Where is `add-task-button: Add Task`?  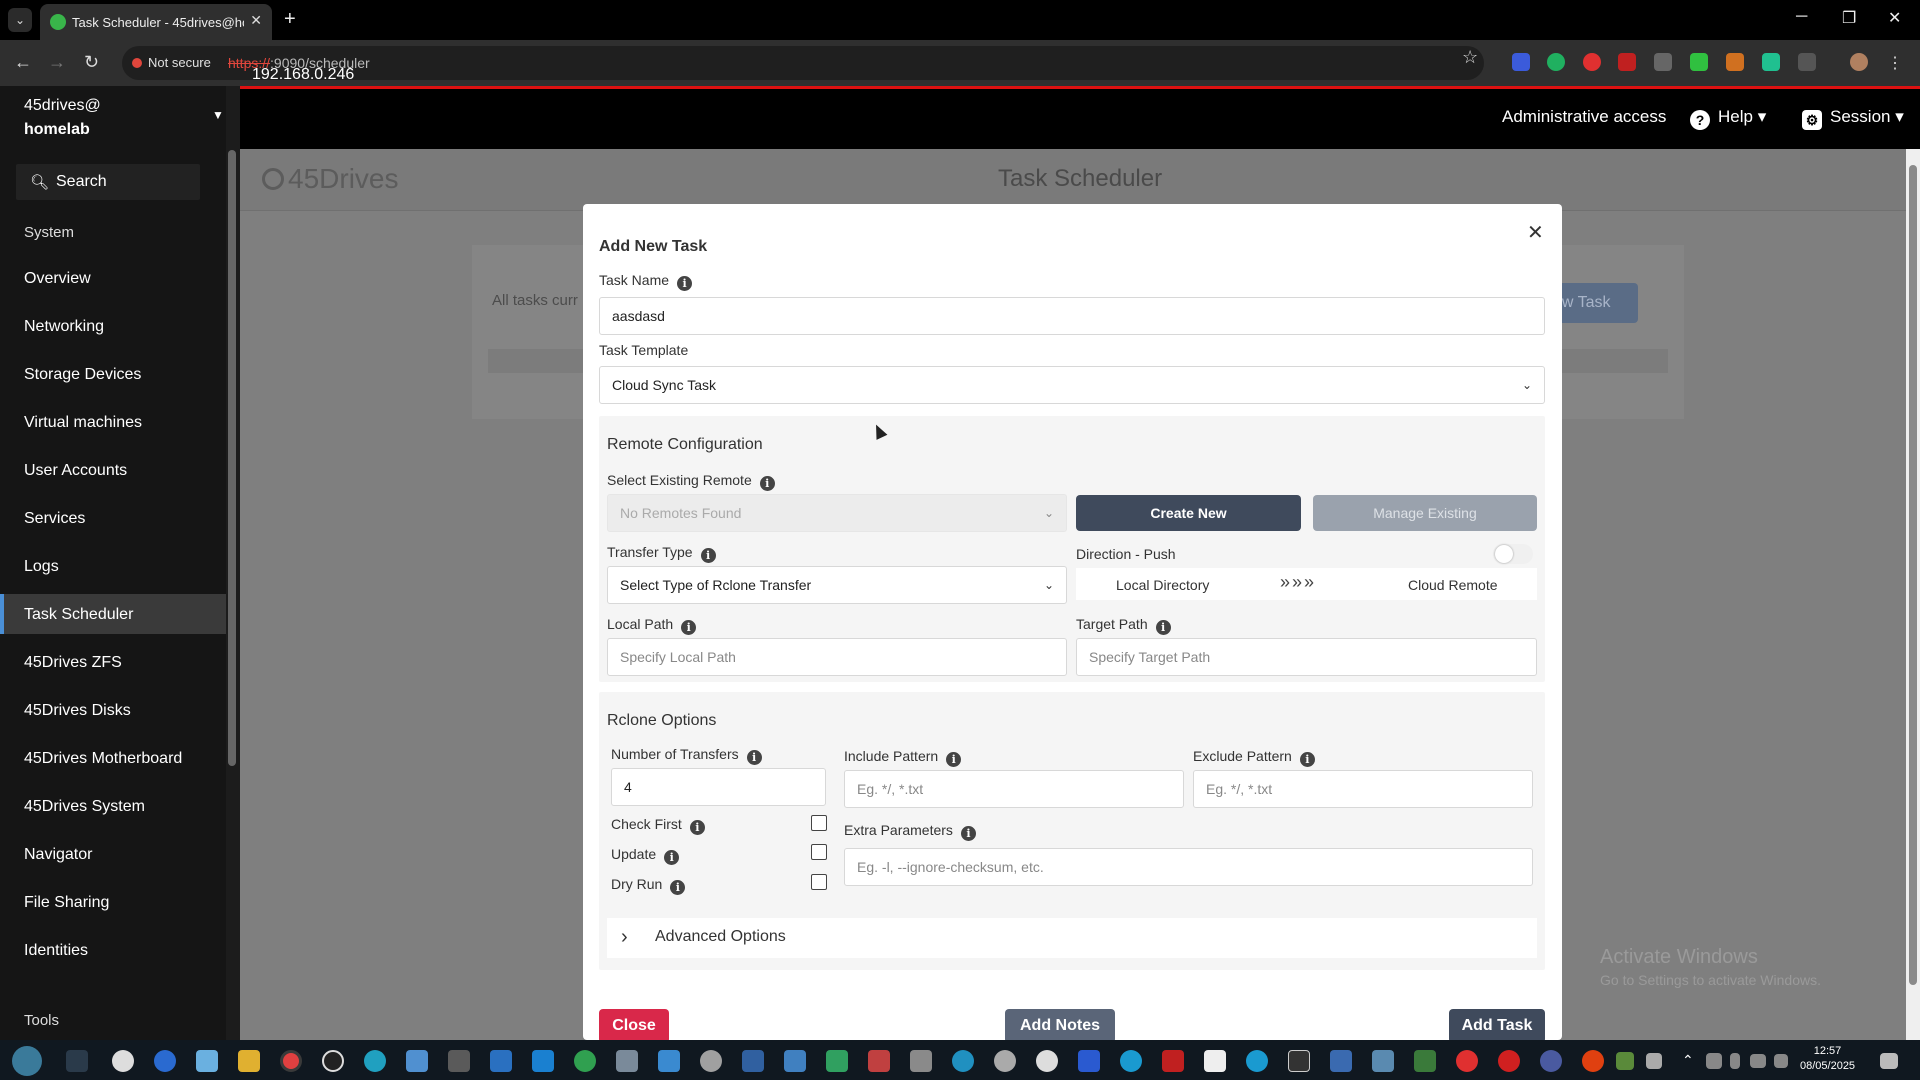
add-task-button: Add Task is located at coordinates (1497, 1024).